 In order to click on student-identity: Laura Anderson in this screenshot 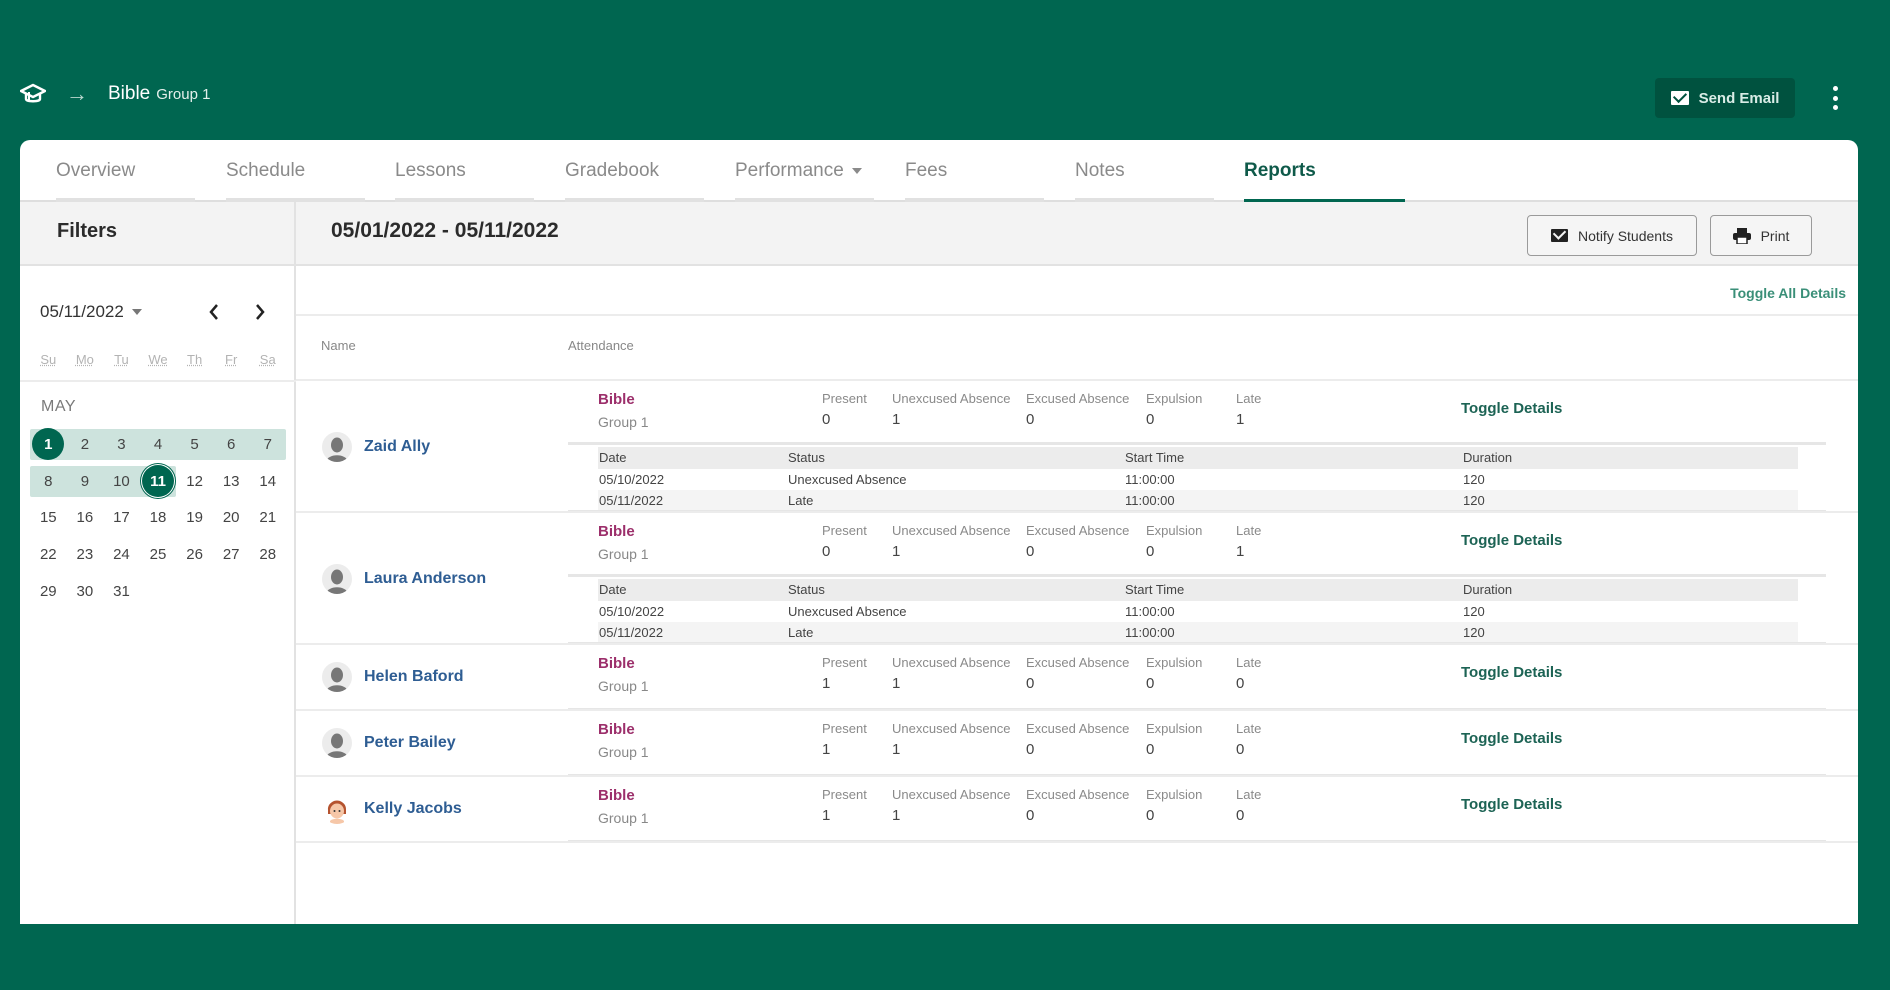, I will do `click(404, 579)`.